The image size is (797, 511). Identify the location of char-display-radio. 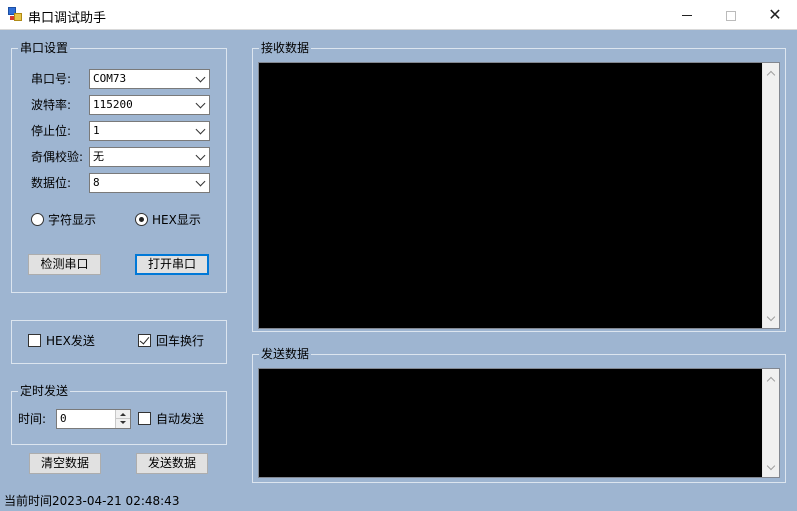
(37, 219).